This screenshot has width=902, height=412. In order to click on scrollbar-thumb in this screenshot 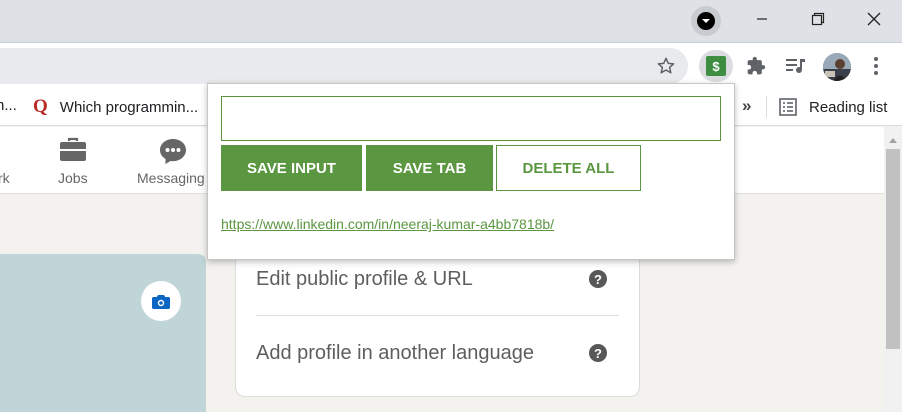, I will do `click(893, 249)`.